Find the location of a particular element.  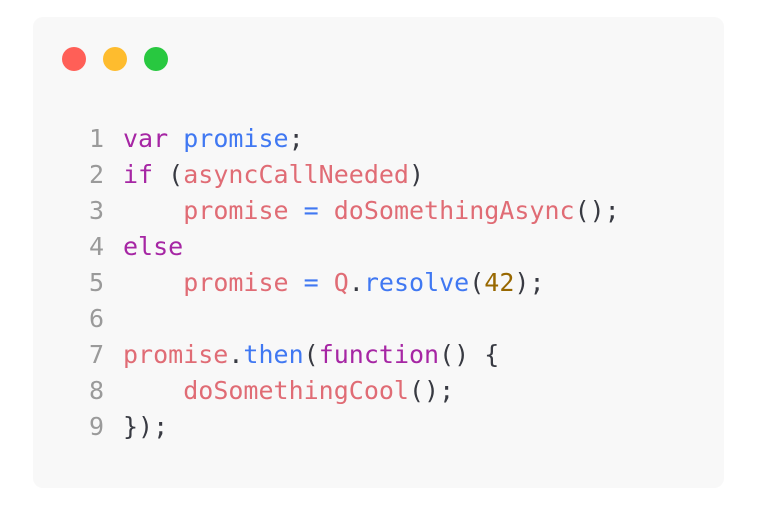

line-number: 3 is located at coordinates (97, 210).